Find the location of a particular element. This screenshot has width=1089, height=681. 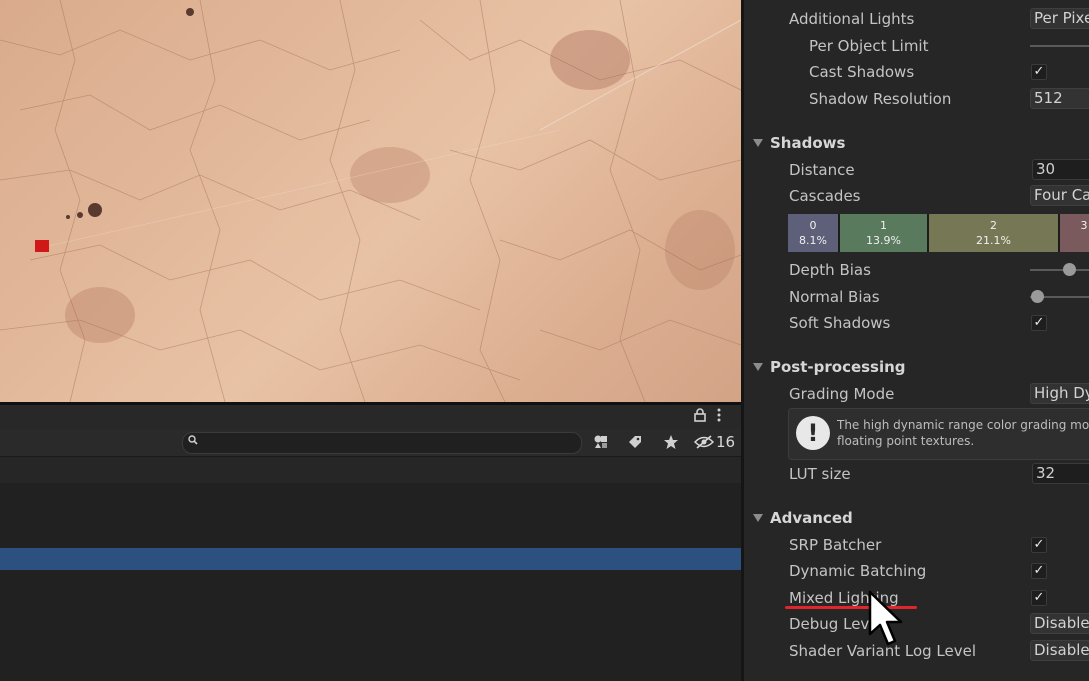

soft-shadows-row: Soft Shadows ✓ is located at coordinates (916, 323).